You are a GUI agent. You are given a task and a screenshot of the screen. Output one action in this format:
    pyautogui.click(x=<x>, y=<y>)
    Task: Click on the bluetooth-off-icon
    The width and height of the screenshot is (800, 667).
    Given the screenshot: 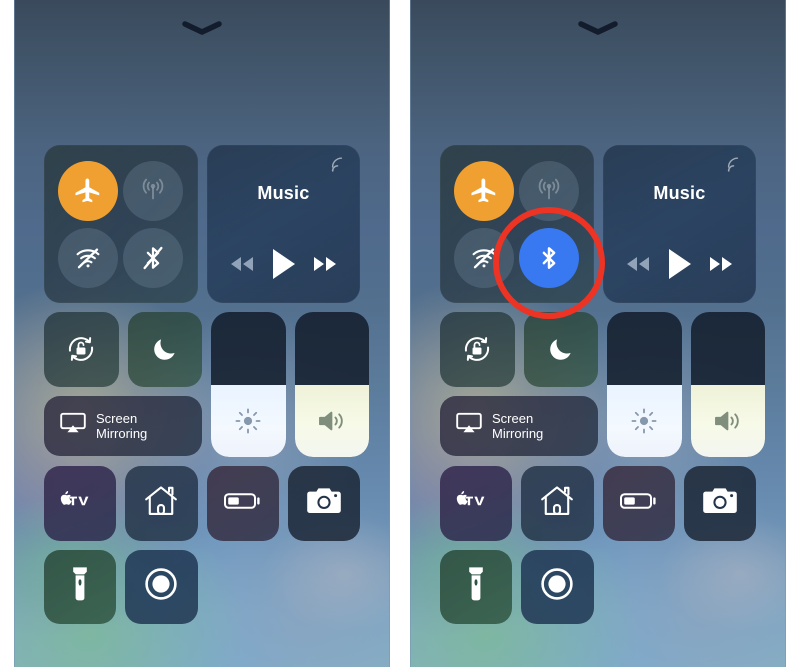 What is the action you would take?
    pyautogui.click(x=153, y=257)
    